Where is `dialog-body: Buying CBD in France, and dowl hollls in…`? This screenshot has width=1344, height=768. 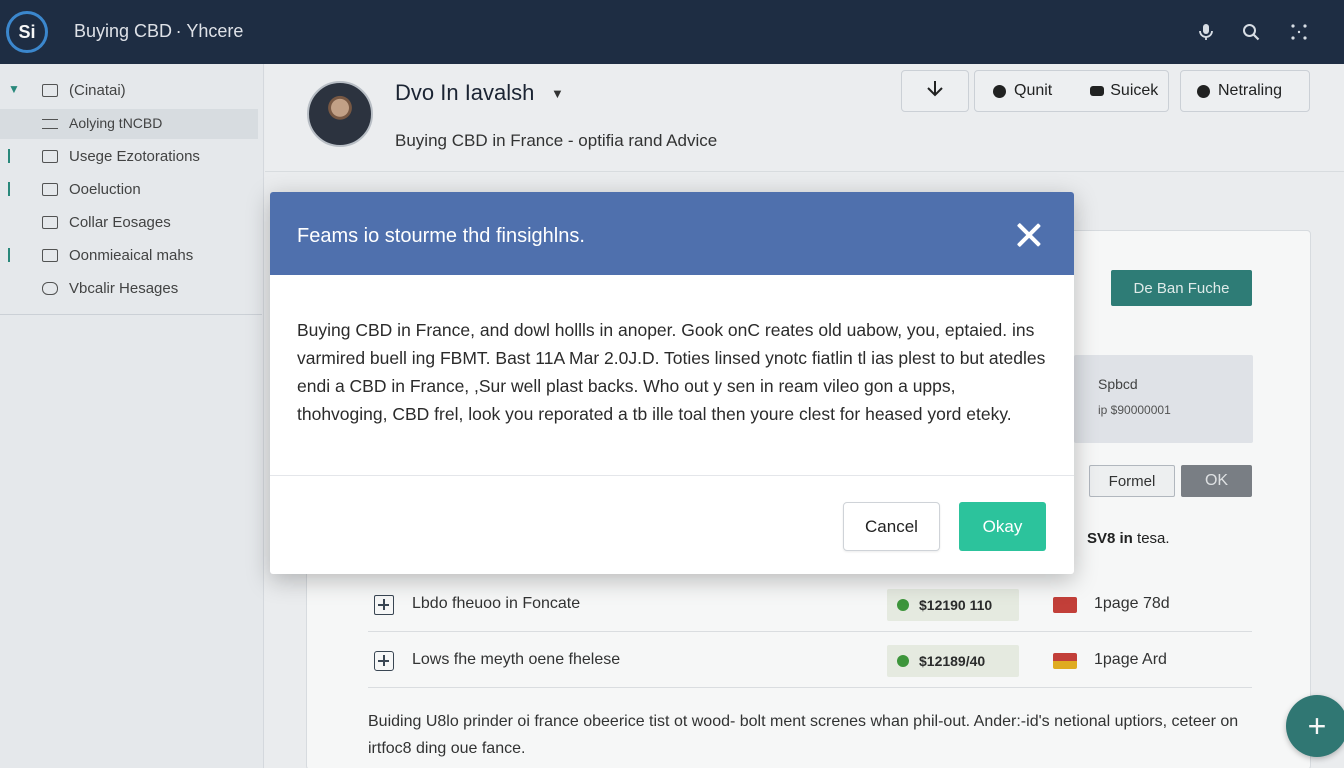
dialog-body: Buying CBD in France, and dowl hollls in… is located at coordinates (671, 372).